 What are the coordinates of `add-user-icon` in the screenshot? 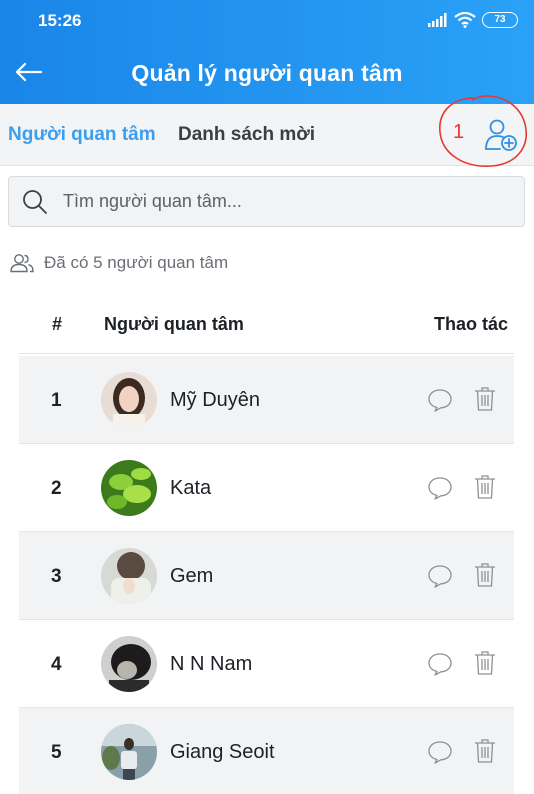 It's located at (501, 135).